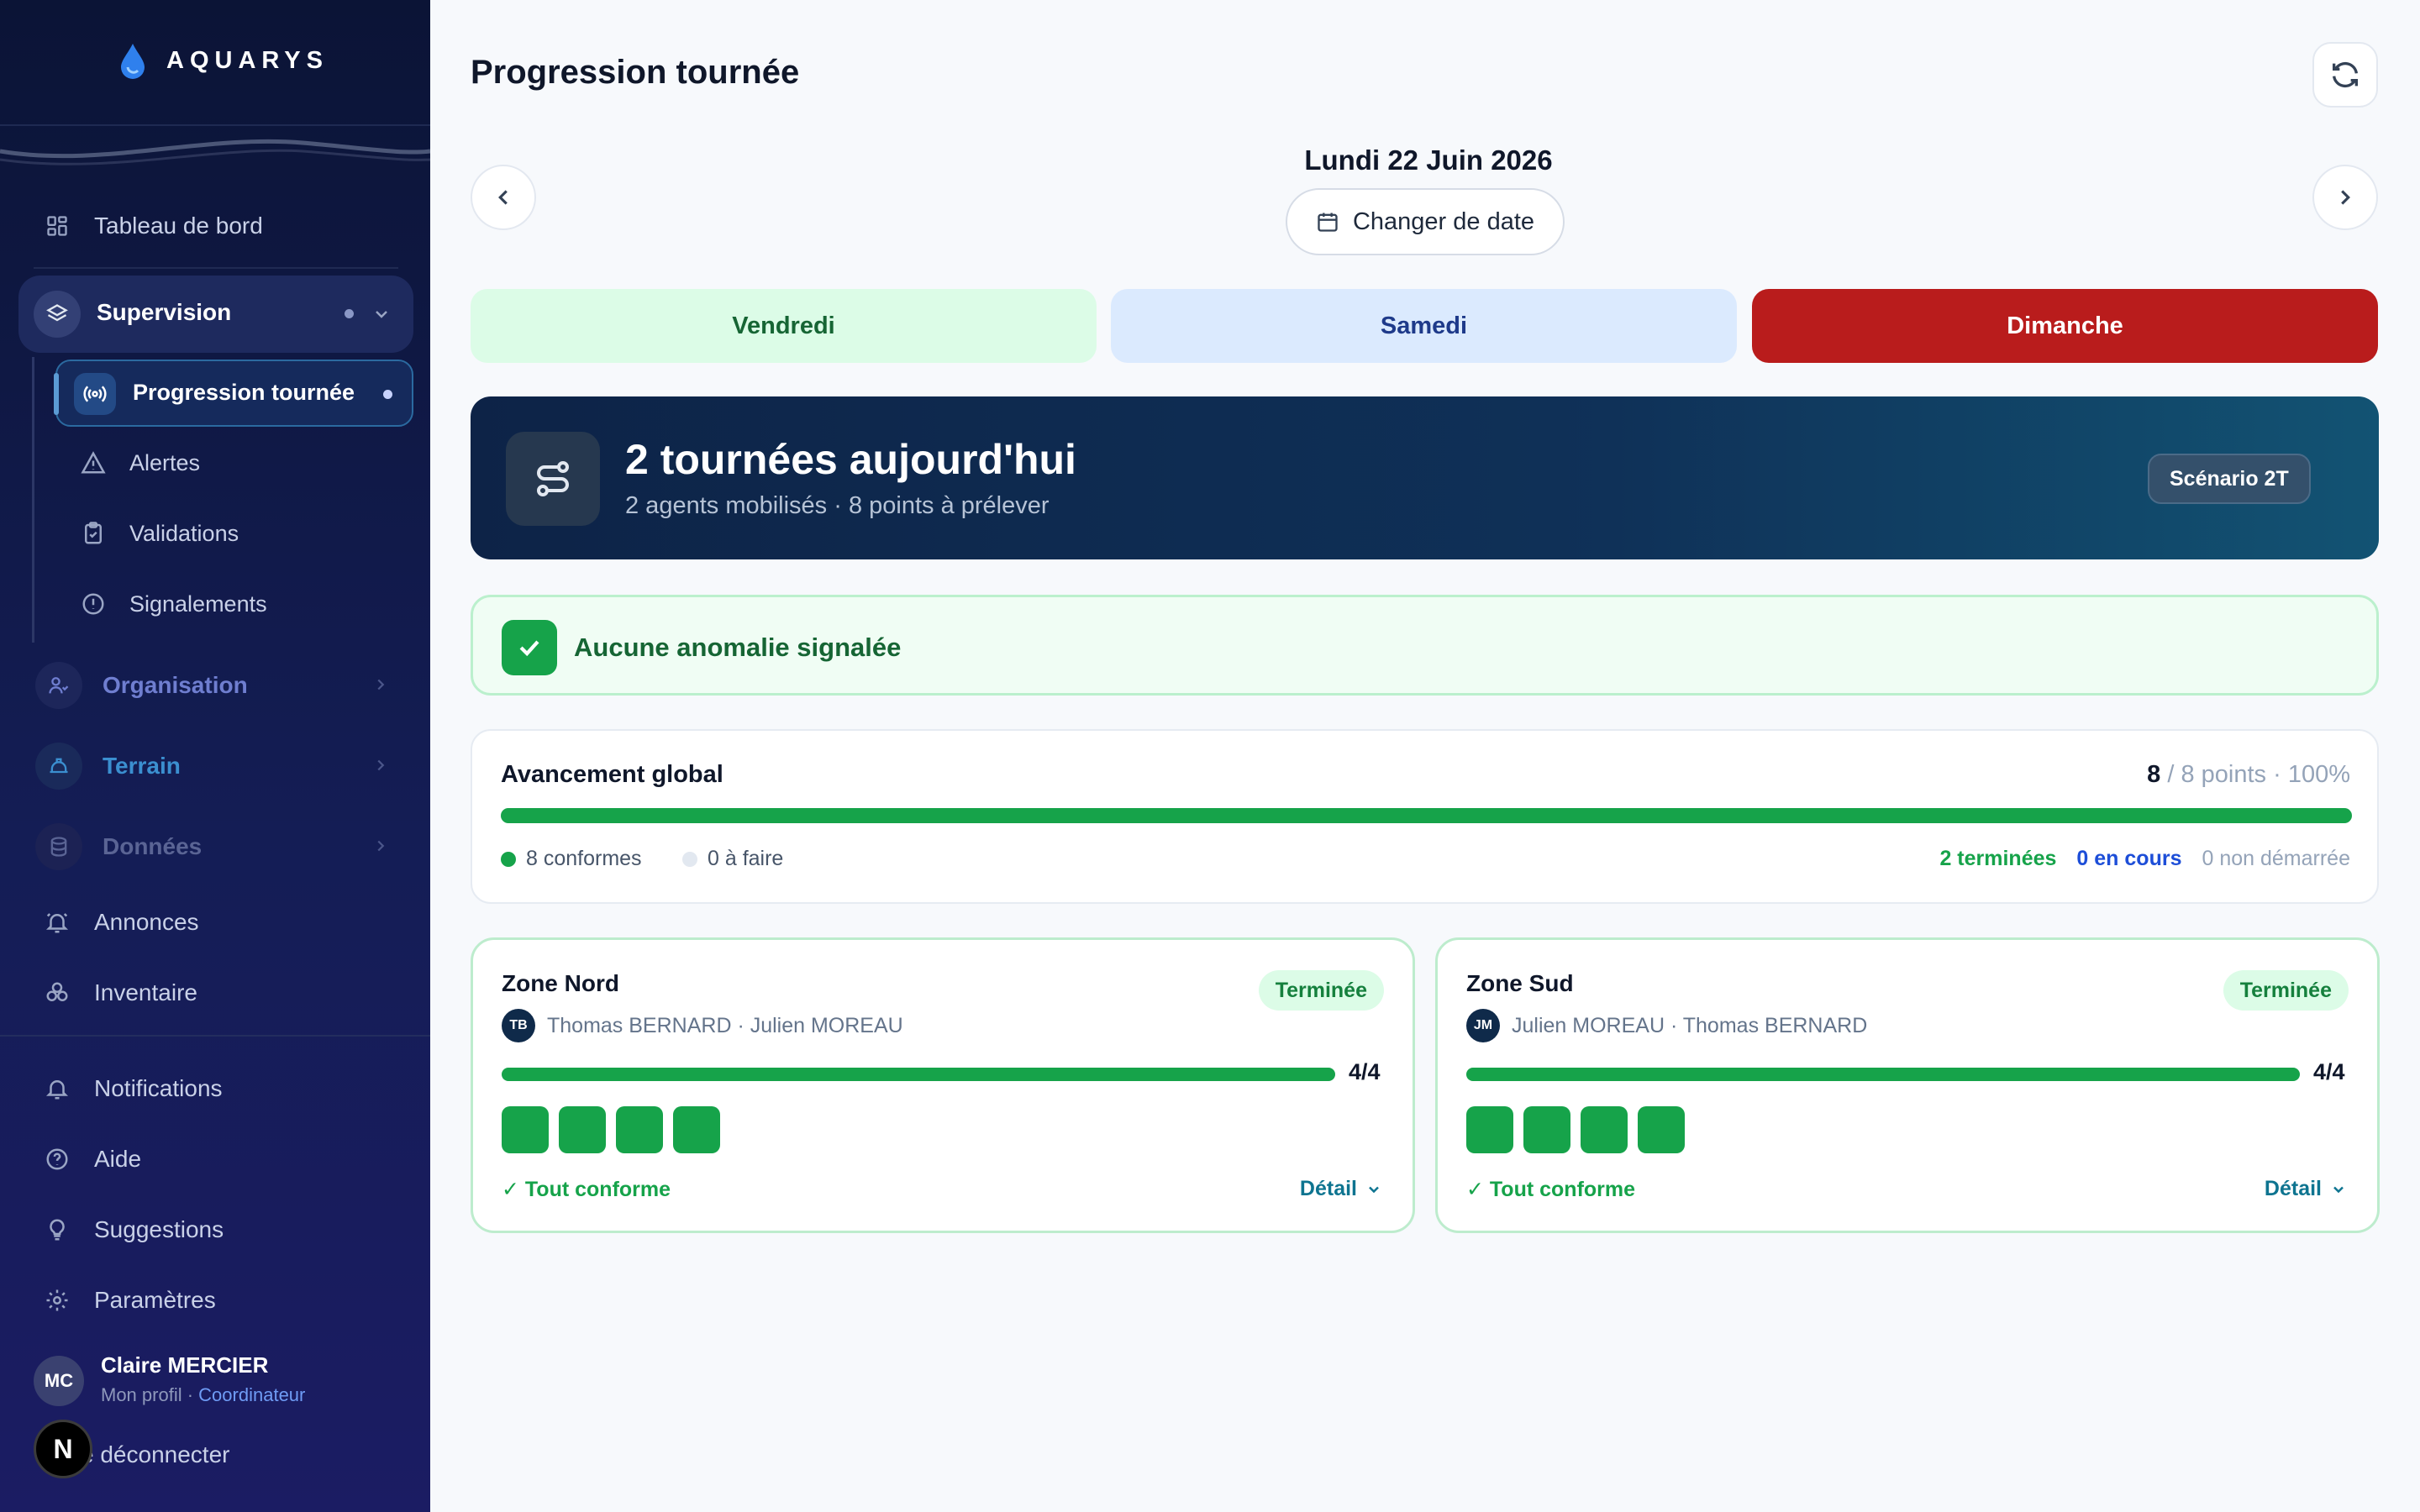  What do you see at coordinates (224, 1300) in the screenshot?
I see `sidebar-item-parametres: Paramètres` at bounding box center [224, 1300].